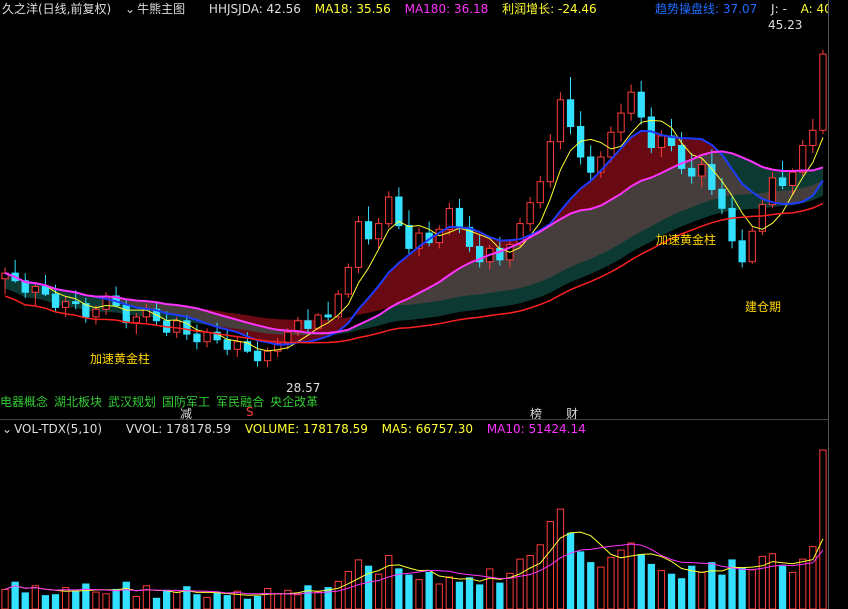 Image resolution: width=848 pixels, height=609 pixels. What do you see at coordinates (162, 9) in the screenshot?
I see `indicator-selector: ⌄ 牛熊主图` at bounding box center [162, 9].